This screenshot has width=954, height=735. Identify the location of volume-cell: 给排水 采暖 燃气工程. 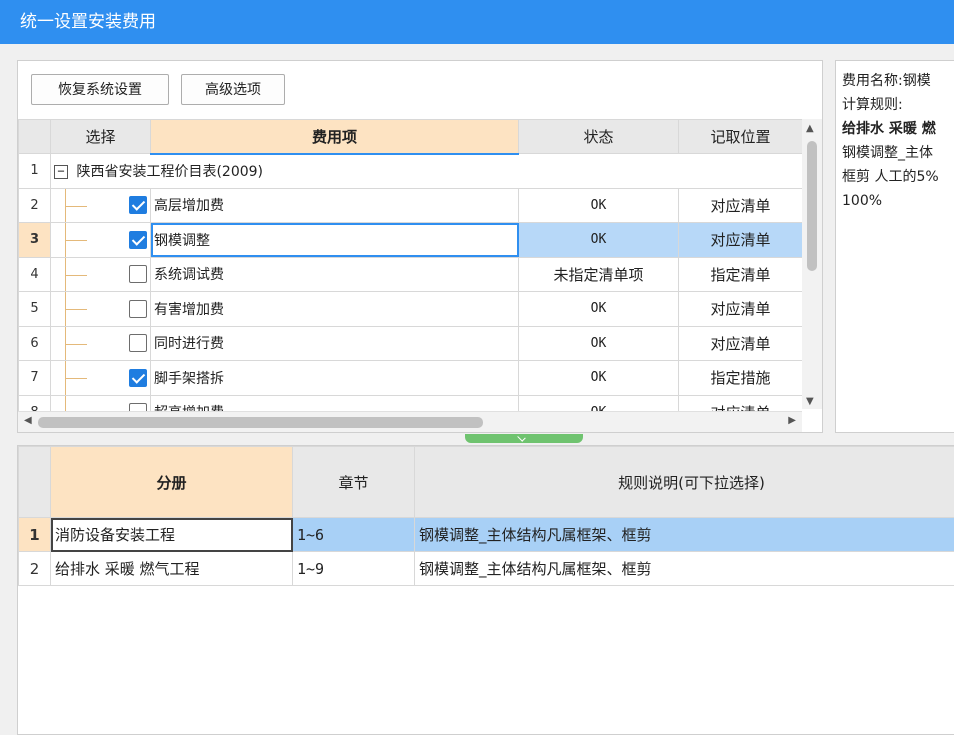
(172, 569).